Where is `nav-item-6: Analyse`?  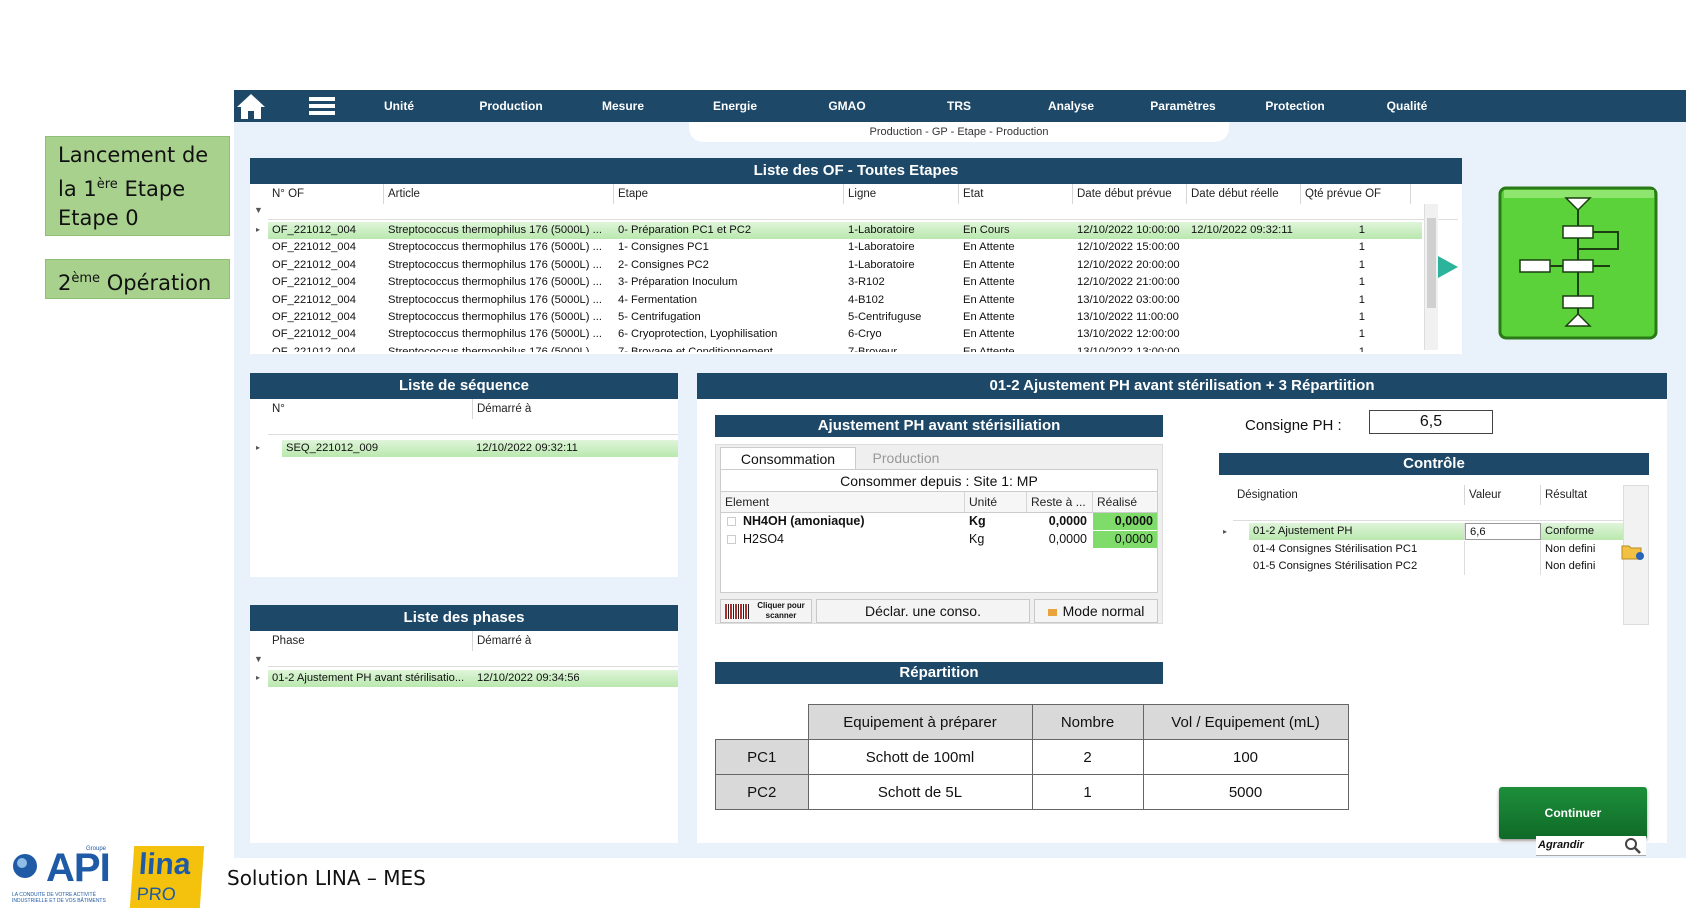
nav-item-6: Analyse is located at coordinates (1071, 106).